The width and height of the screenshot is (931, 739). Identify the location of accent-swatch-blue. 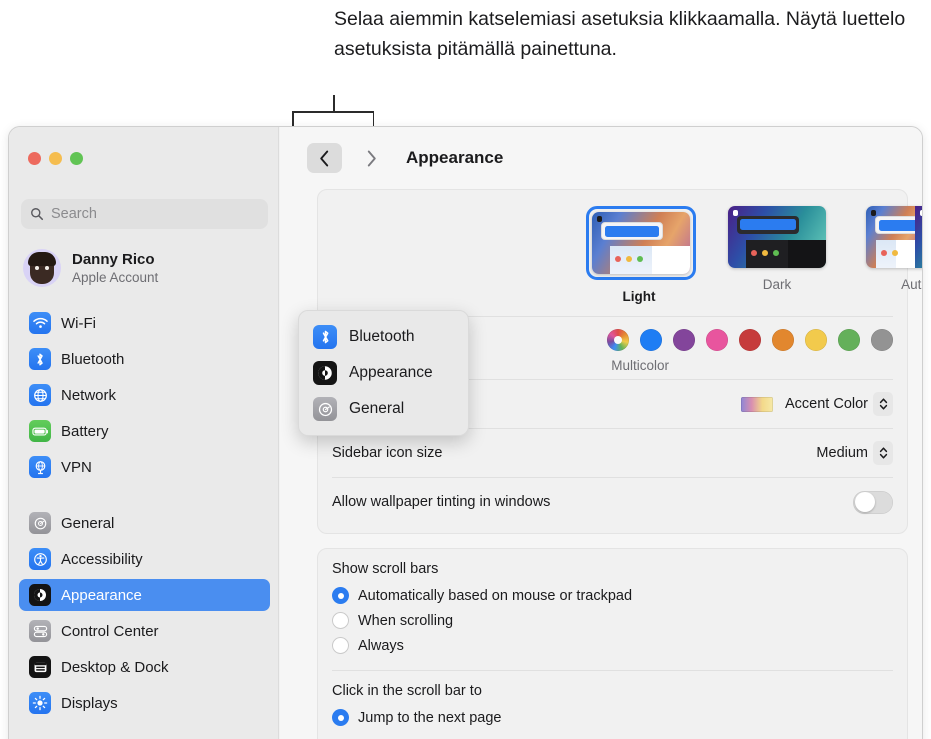
(651, 340).